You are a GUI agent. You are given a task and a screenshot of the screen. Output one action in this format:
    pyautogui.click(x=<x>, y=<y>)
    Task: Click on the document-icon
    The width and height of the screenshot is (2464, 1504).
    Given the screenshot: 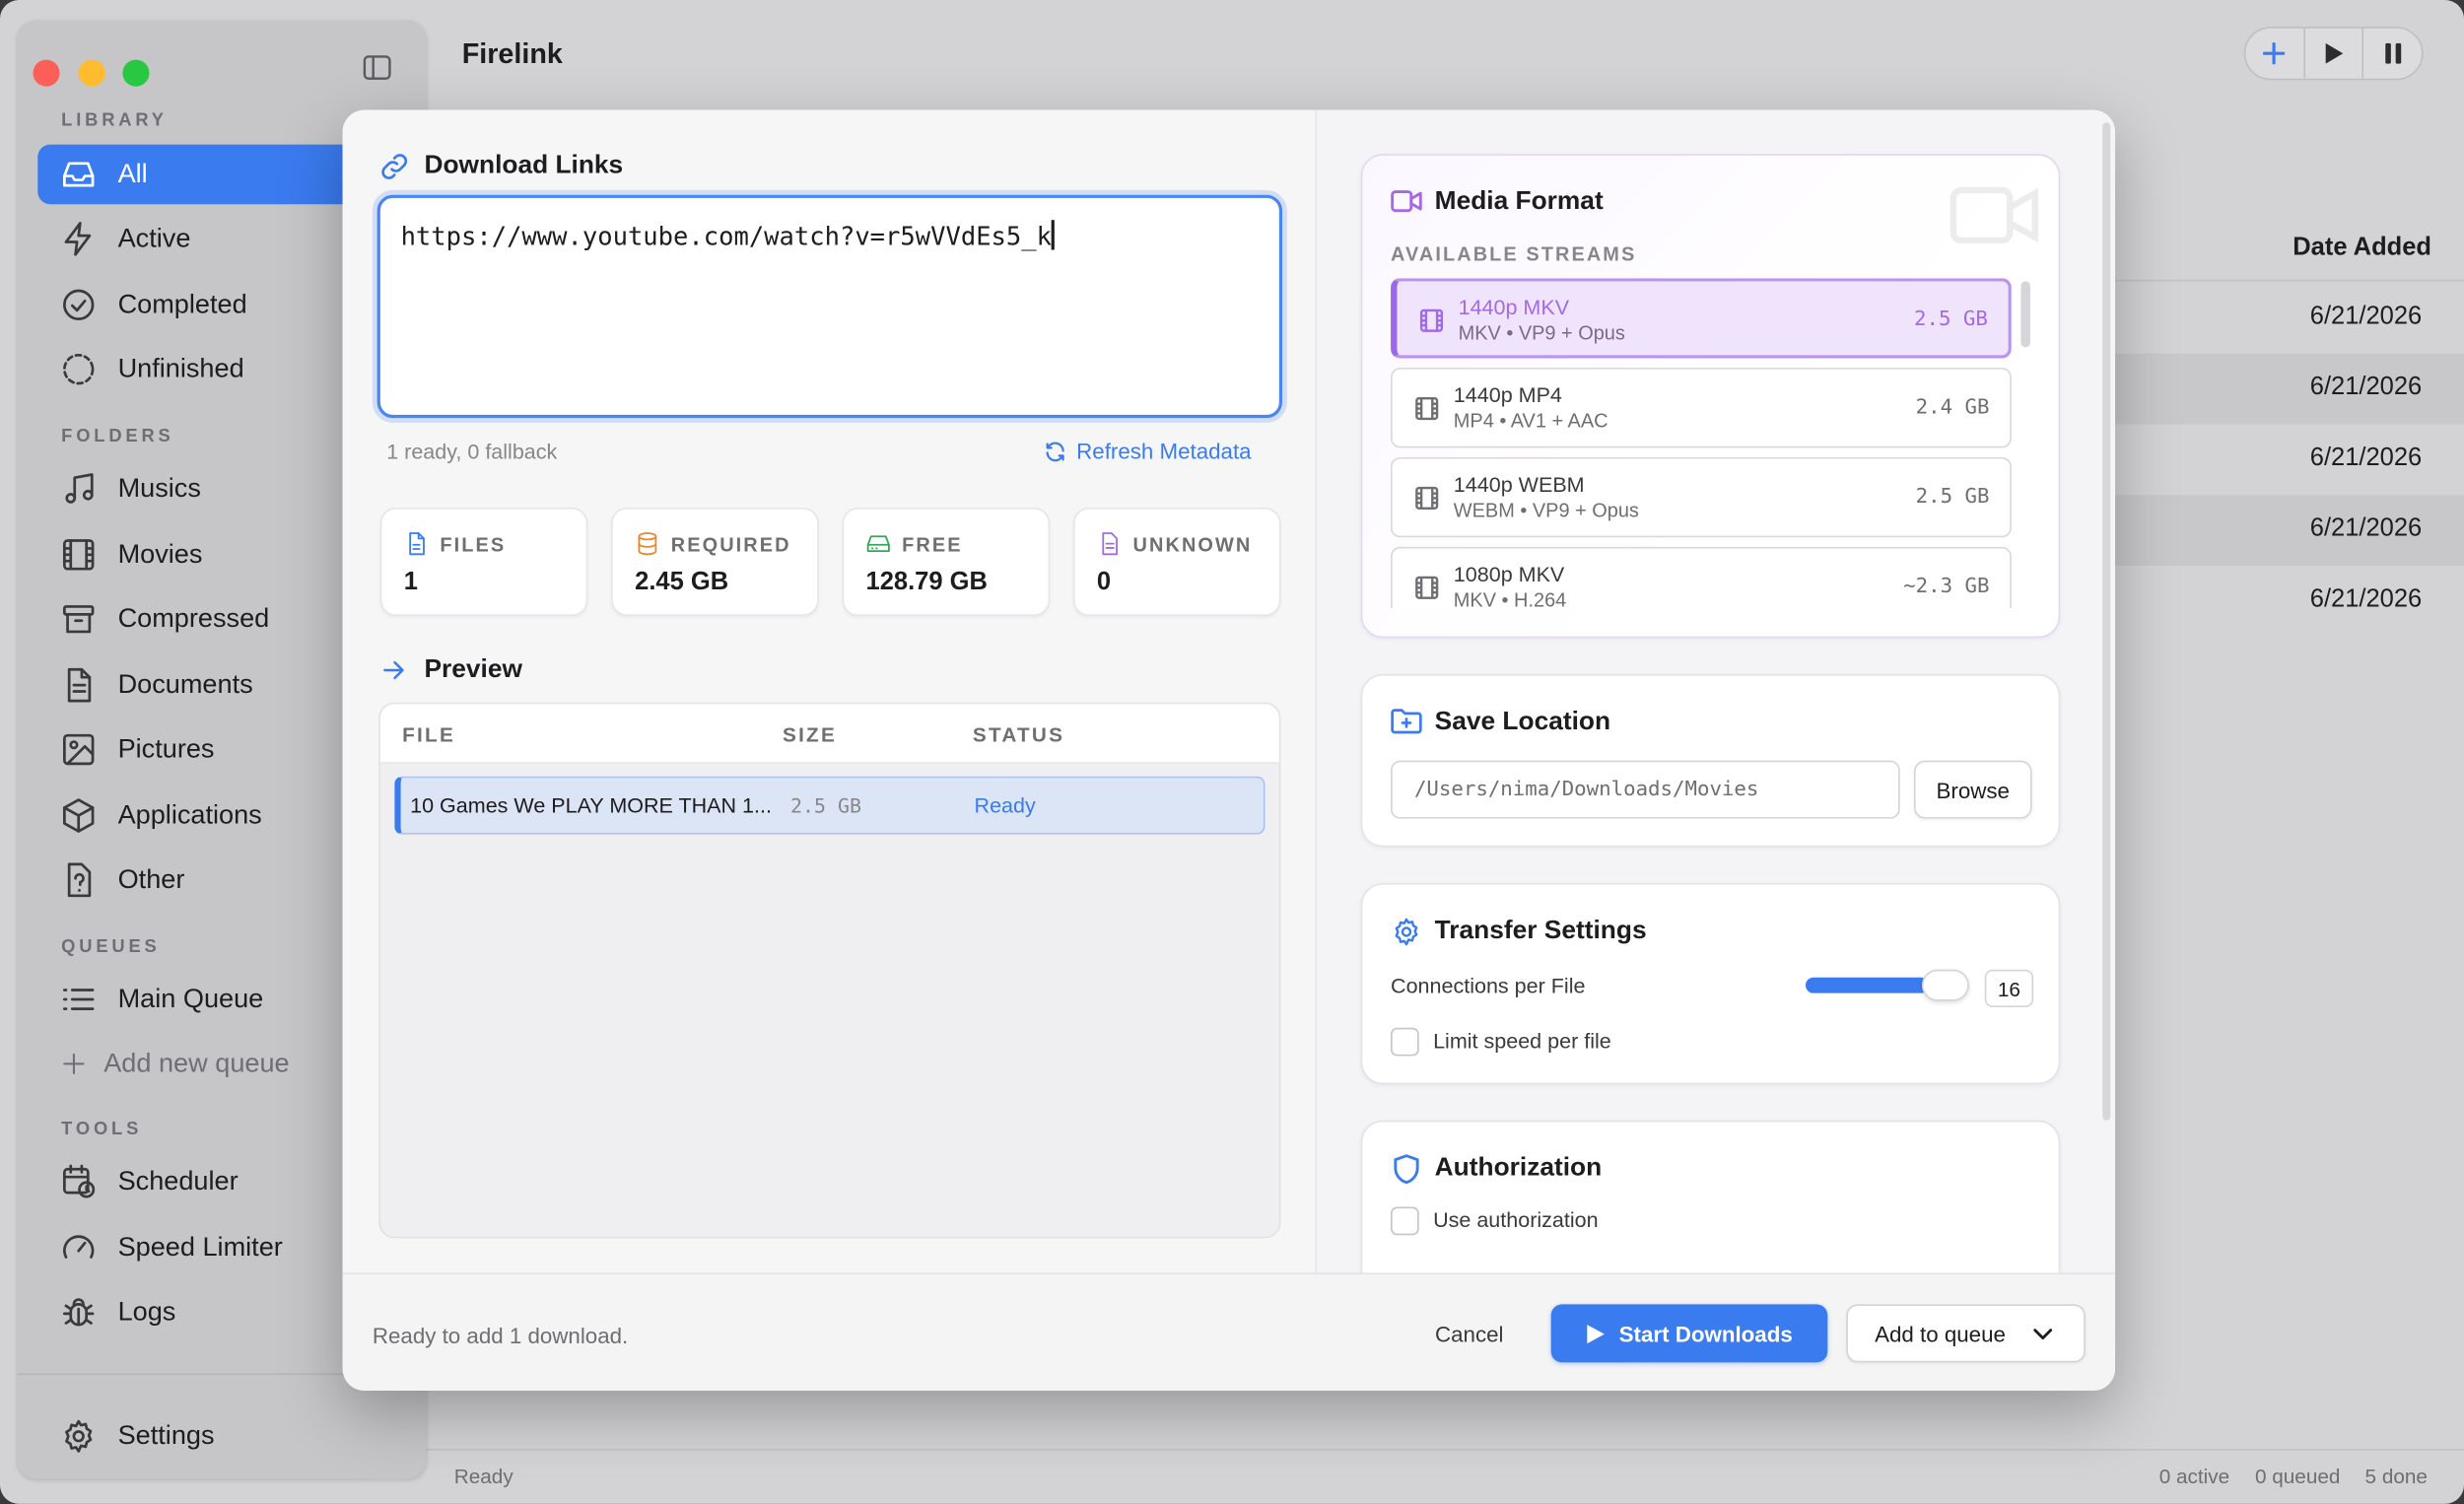 What is the action you would take?
    pyautogui.click(x=79, y=685)
    